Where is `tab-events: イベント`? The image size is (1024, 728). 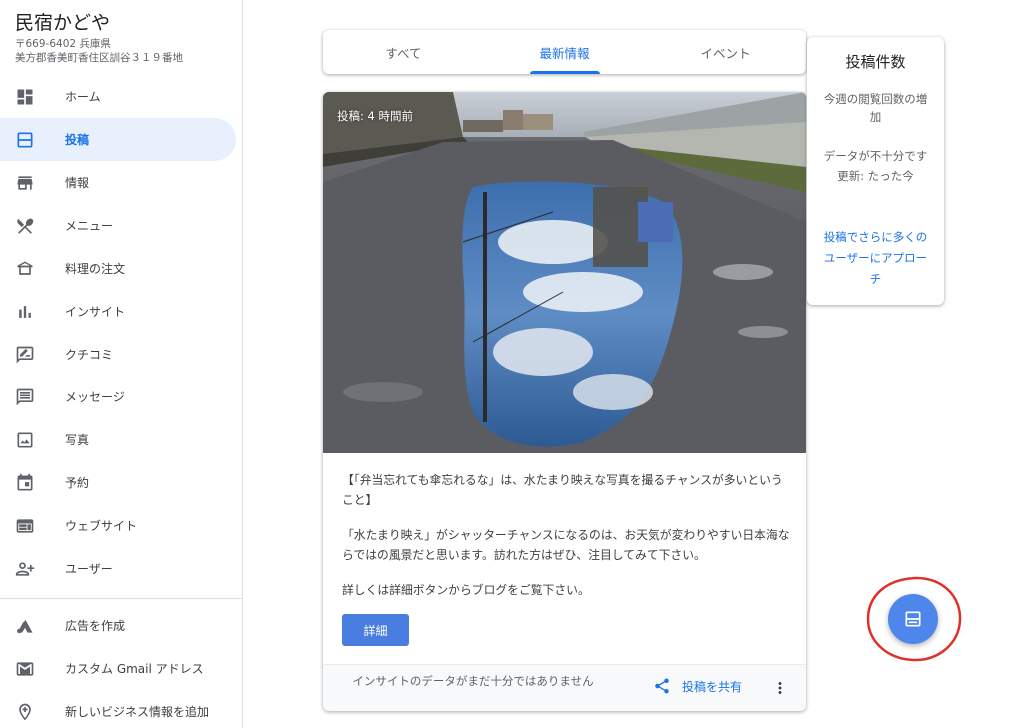
tab-events: イベント is located at coordinates (725, 52).